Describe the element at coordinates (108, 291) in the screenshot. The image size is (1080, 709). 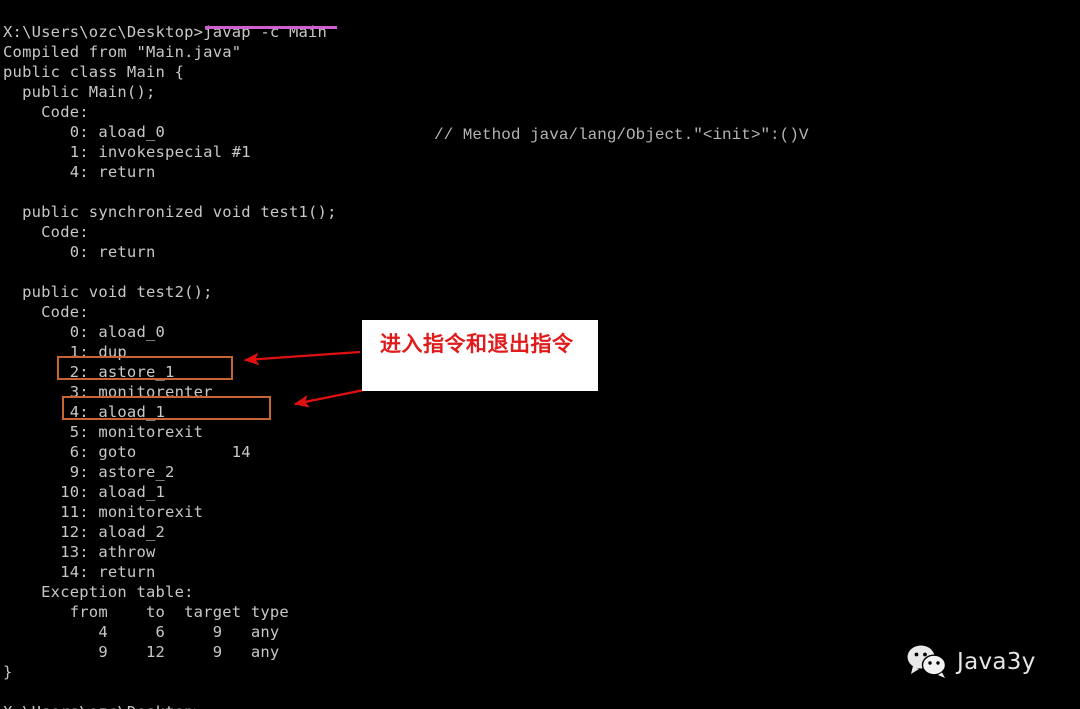
I see `terminal-line-test2-signature: public void test2();` at that location.